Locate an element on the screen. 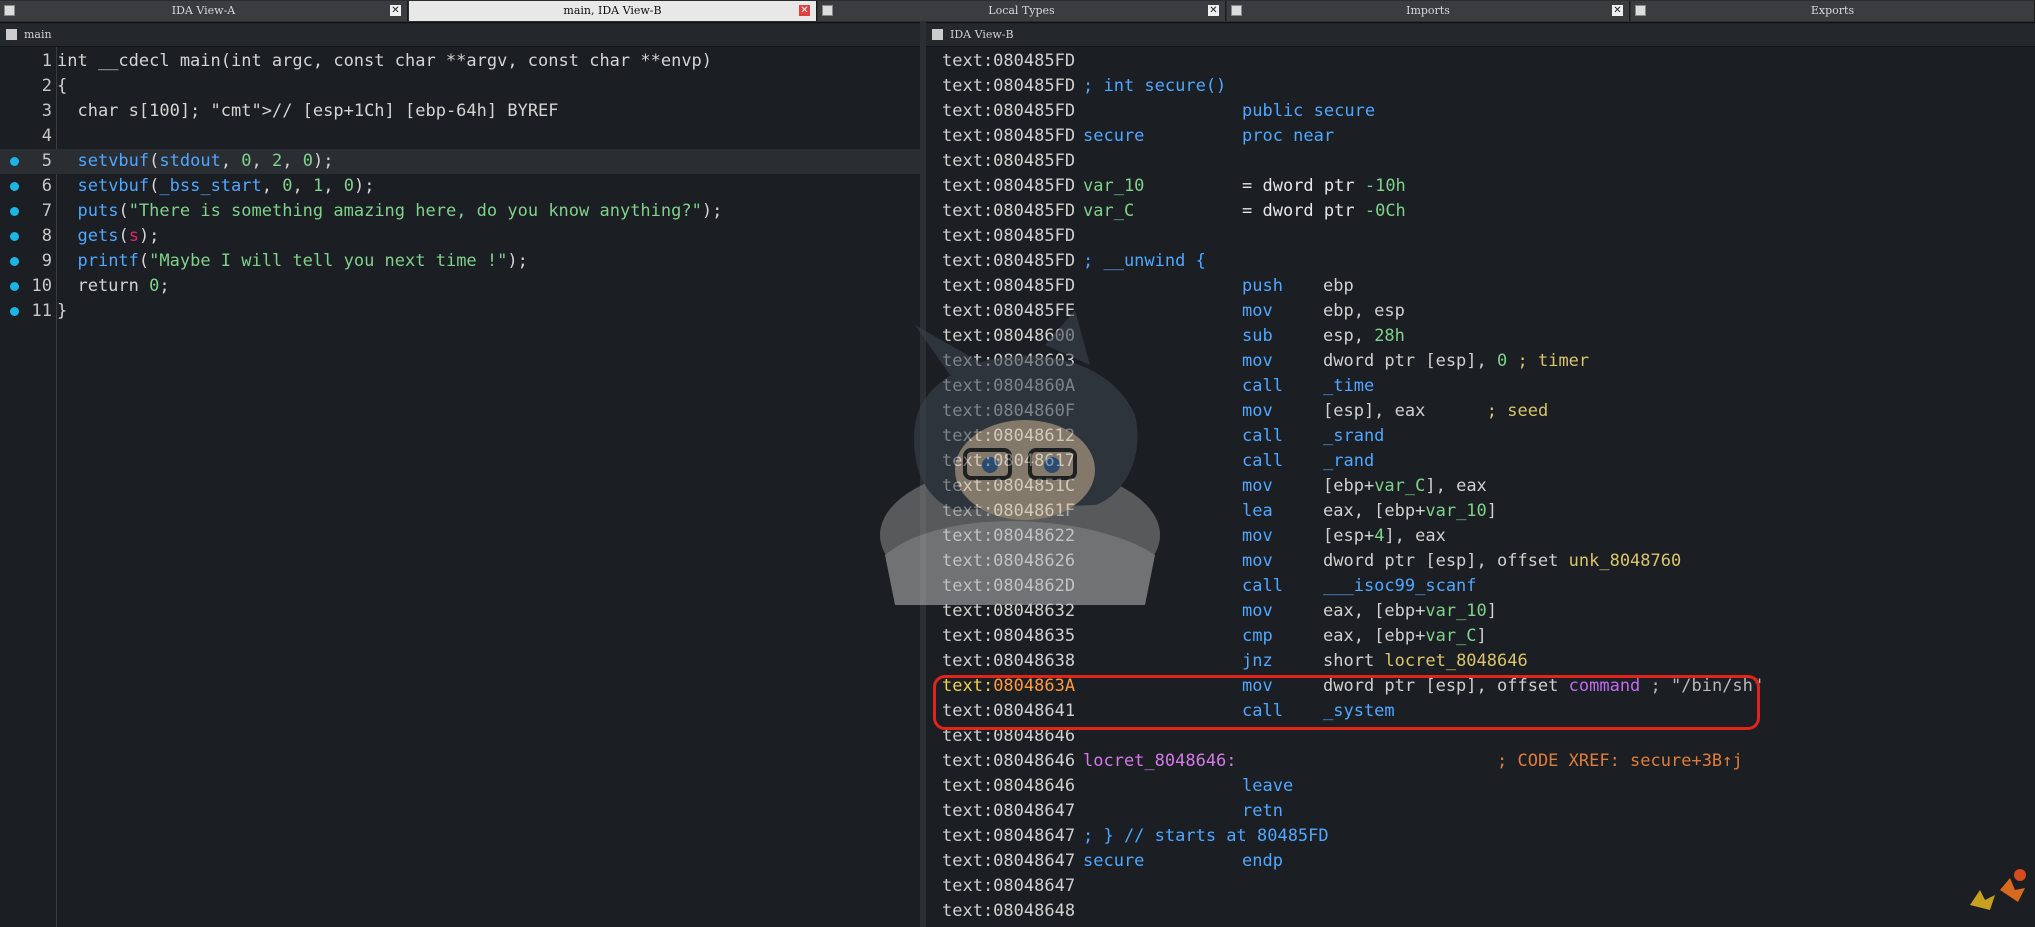 This screenshot has width=2035, height=927. label-text: var_C is located at coordinates (1109, 211).